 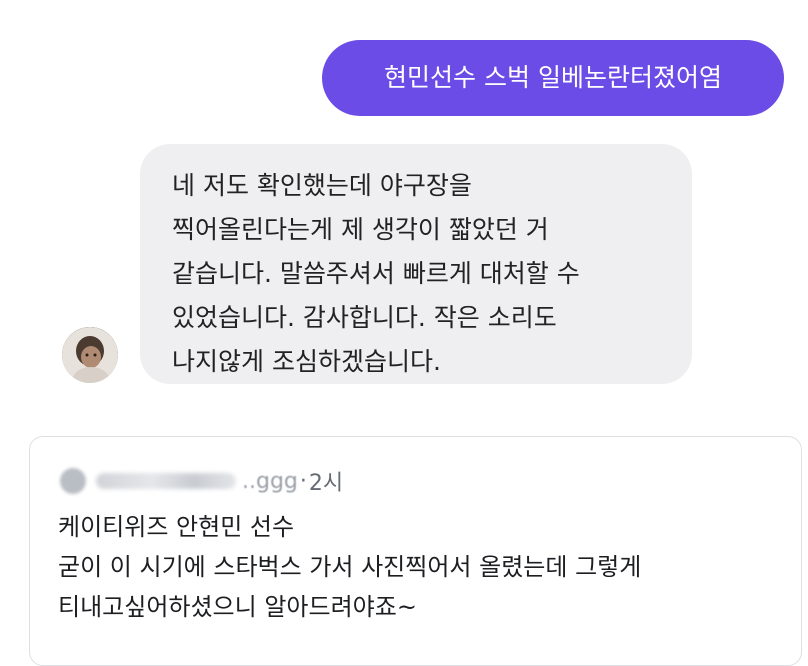 I want to click on comment-header: ..ggg · 2시, so click(x=202, y=481).